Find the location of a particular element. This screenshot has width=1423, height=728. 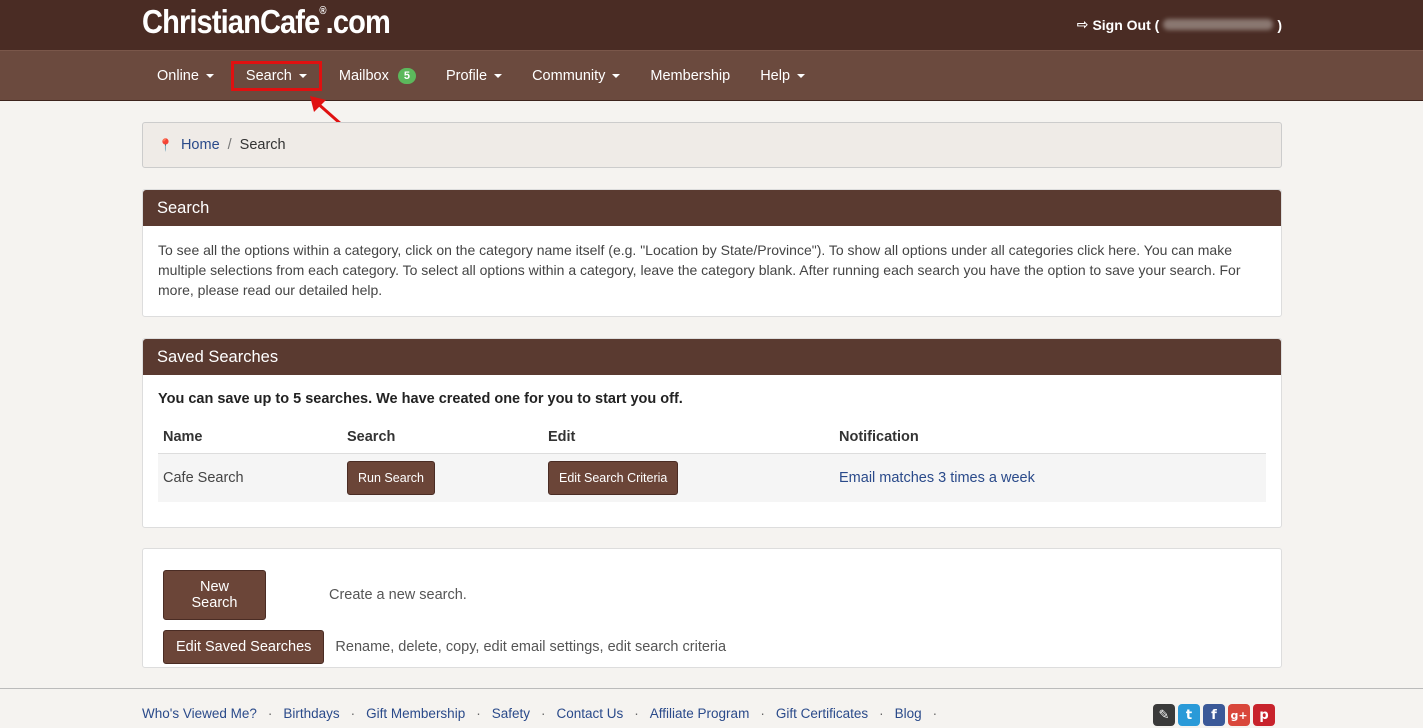

footer-link-birthdays: Birthdays is located at coordinates (311, 713).